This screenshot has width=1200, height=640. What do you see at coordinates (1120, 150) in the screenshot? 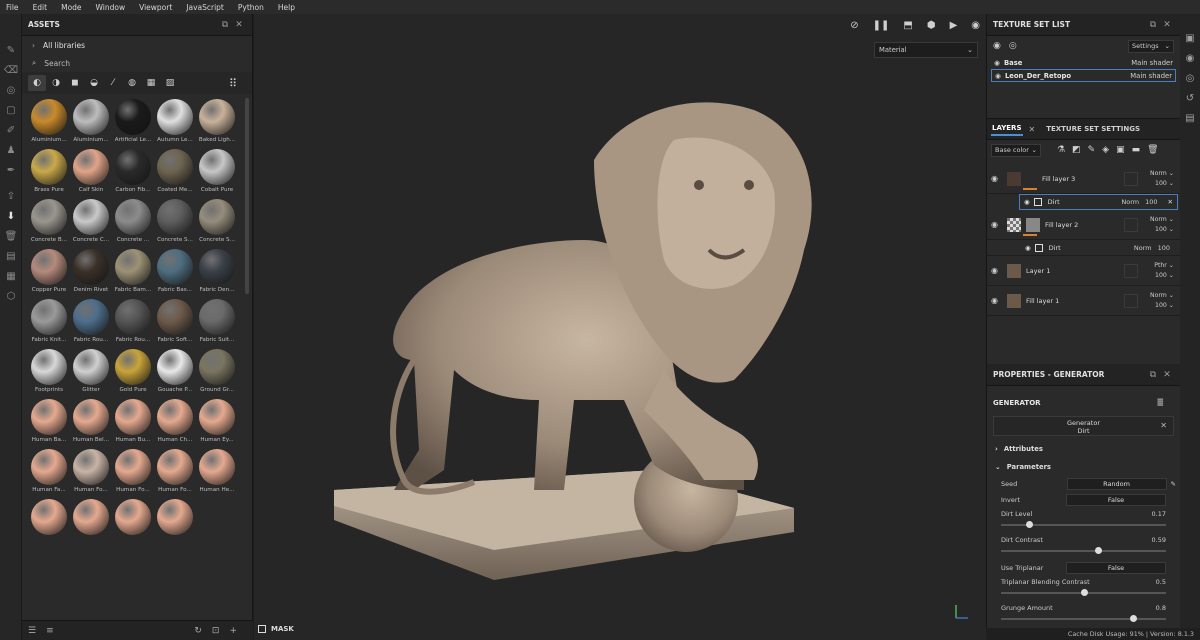
I see `add-layer-icon: ▣` at bounding box center [1120, 150].